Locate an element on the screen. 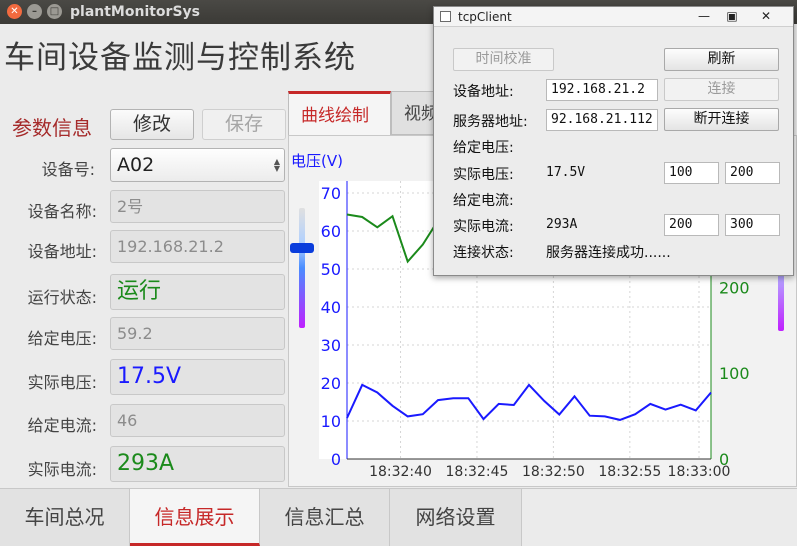 The image size is (797, 546). x-tick-label: 18:32:45 is located at coordinates (477, 472).